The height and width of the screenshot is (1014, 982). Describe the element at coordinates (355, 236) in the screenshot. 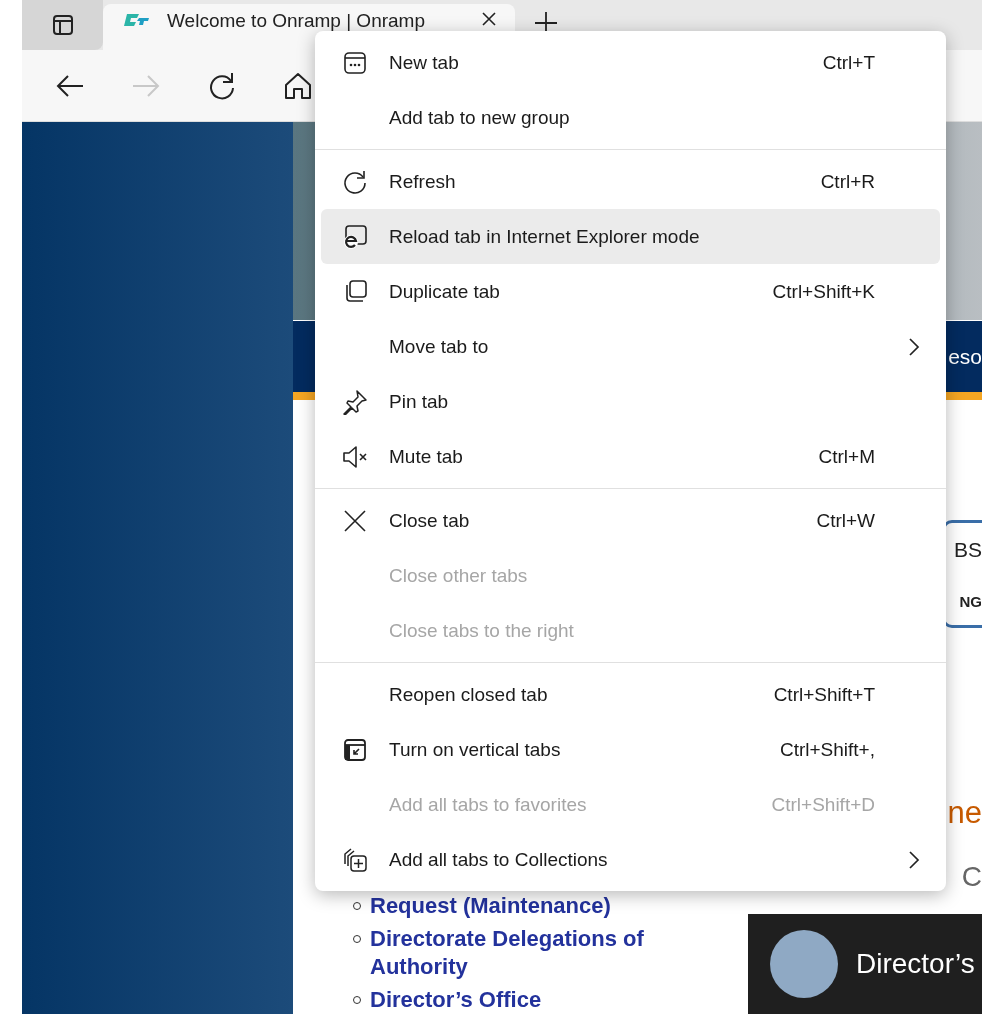

I see `browser-window-e-icon` at that location.